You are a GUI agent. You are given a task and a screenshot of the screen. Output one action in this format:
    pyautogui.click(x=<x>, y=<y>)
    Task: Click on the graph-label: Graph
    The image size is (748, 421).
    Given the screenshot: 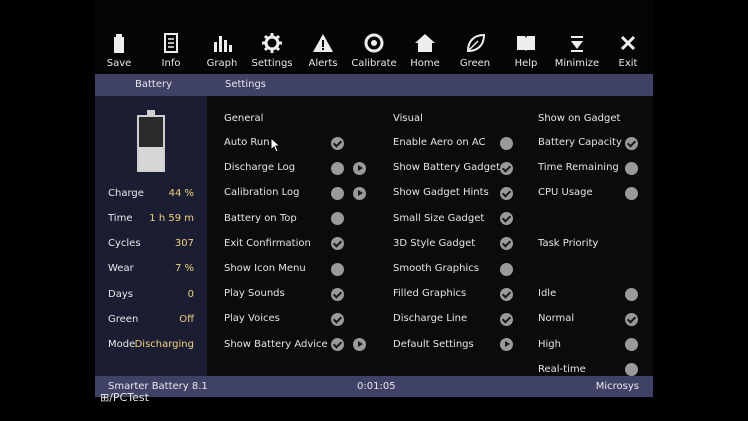 What is the action you would take?
    pyautogui.click(x=222, y=63)
    